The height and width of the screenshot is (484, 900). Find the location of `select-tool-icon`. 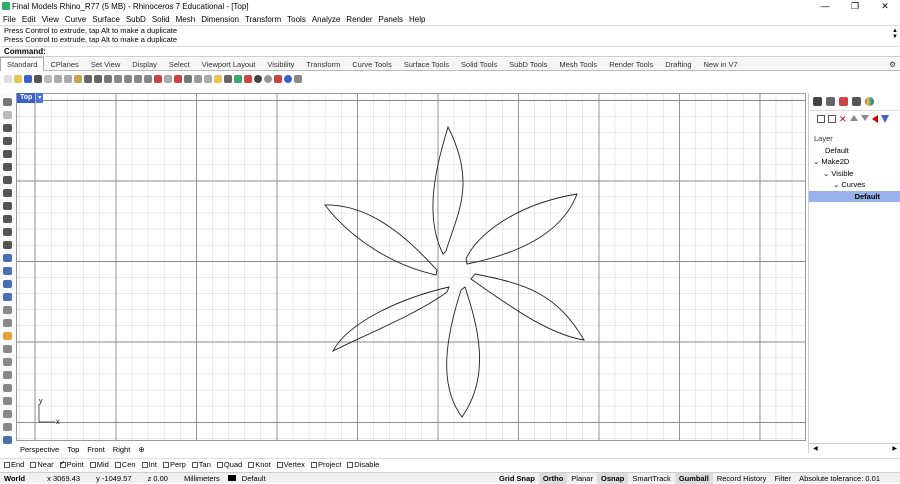

select-tool-icon is located at coordinates (7, 102).